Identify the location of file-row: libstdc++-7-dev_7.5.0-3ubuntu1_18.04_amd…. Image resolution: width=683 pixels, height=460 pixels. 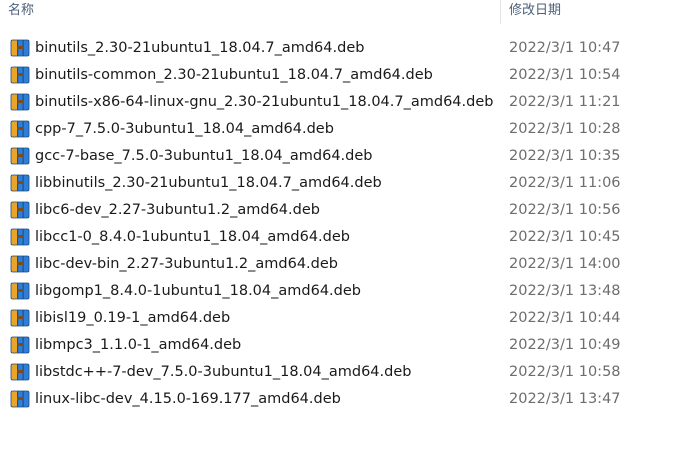
(341, 372).